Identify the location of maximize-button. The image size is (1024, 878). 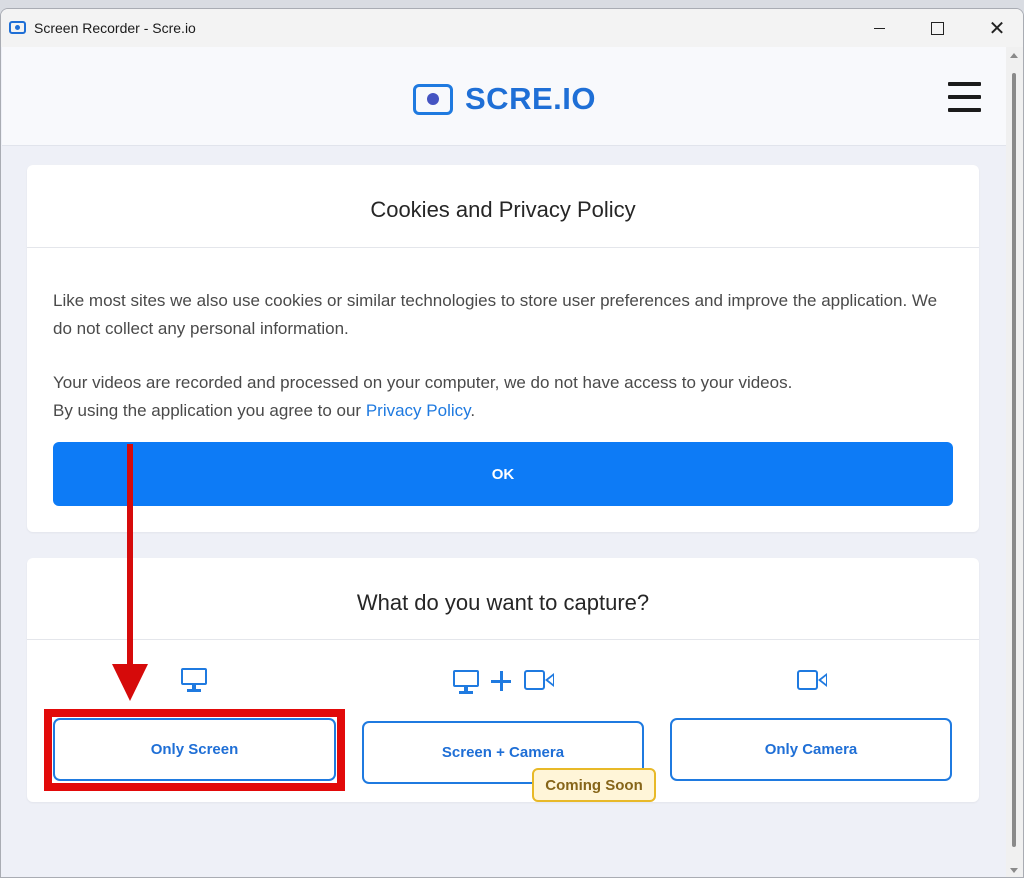
(937, 28).